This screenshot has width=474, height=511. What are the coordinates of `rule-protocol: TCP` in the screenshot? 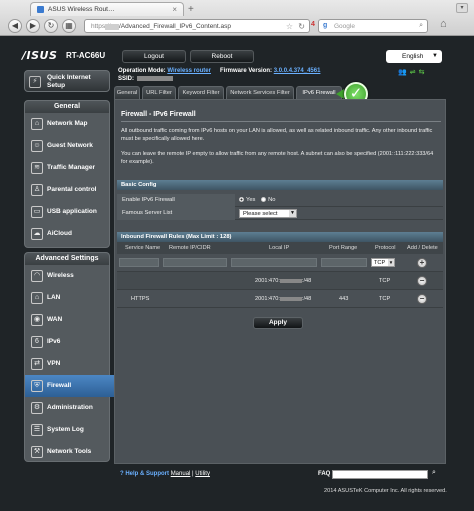 It's located at (385, 299).